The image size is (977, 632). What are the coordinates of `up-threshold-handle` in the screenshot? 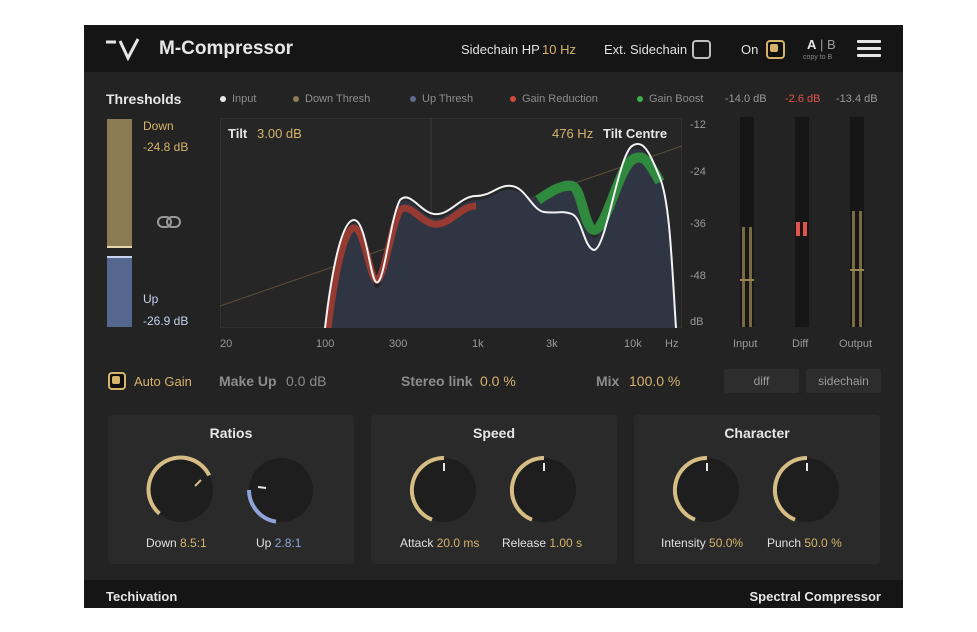 It's located at (119, 257).